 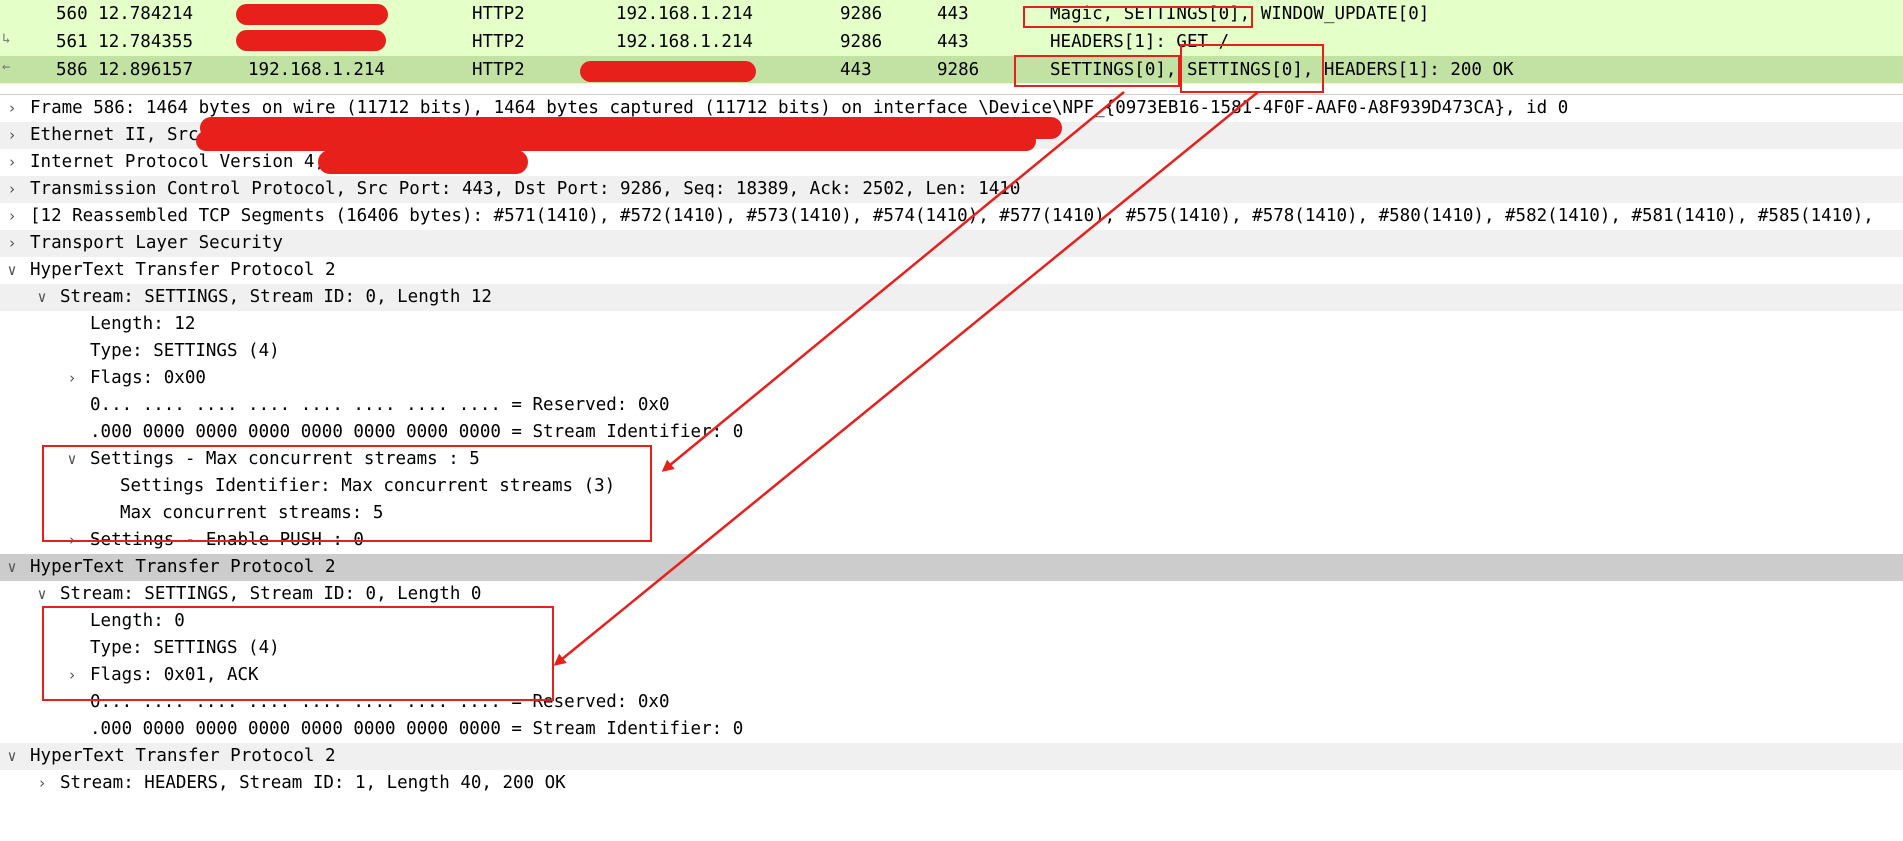 I want to click on packet-info: Magic, SETTINGS[0], WINDOW_UPDATE[0], so click(x=1240, y=14).